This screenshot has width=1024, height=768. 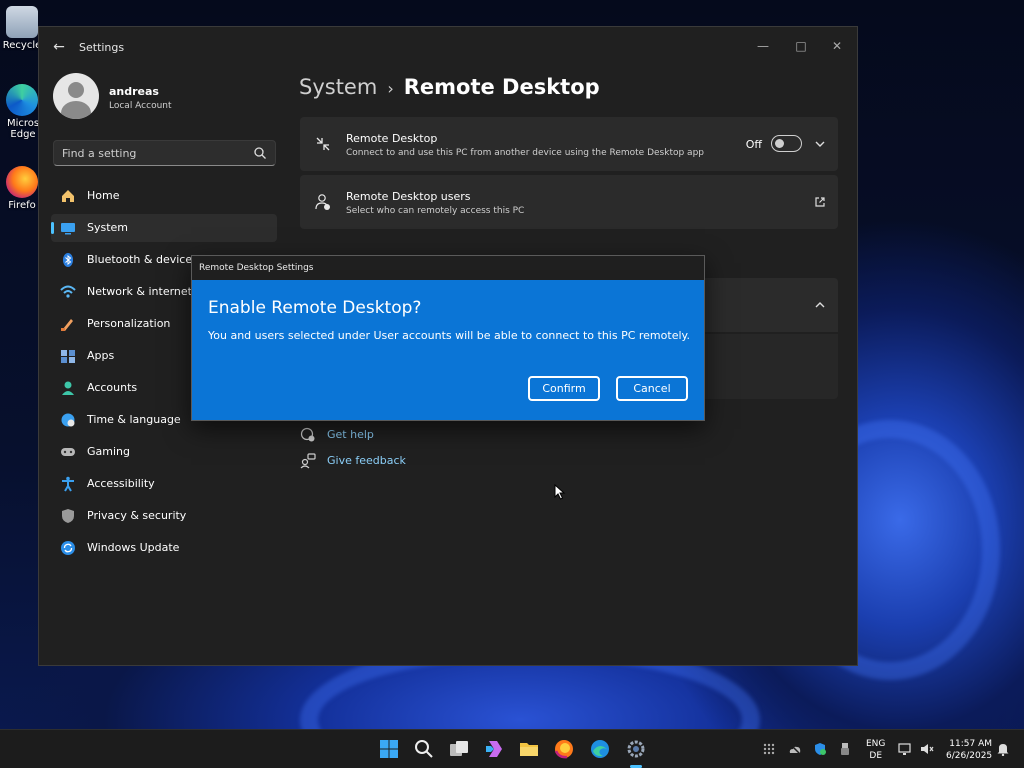 I want to click on system-icon, so click(x=68, y=229).